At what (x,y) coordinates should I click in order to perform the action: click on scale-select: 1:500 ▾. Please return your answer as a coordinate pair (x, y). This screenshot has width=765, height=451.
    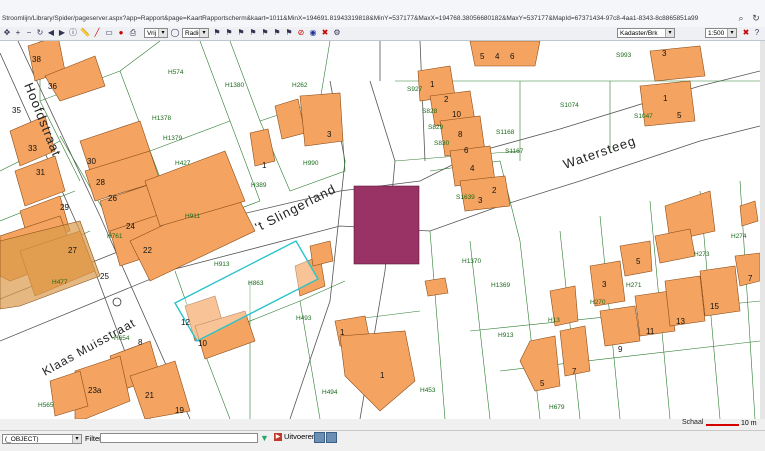
    Looking at the image, I should click on (721, 33).